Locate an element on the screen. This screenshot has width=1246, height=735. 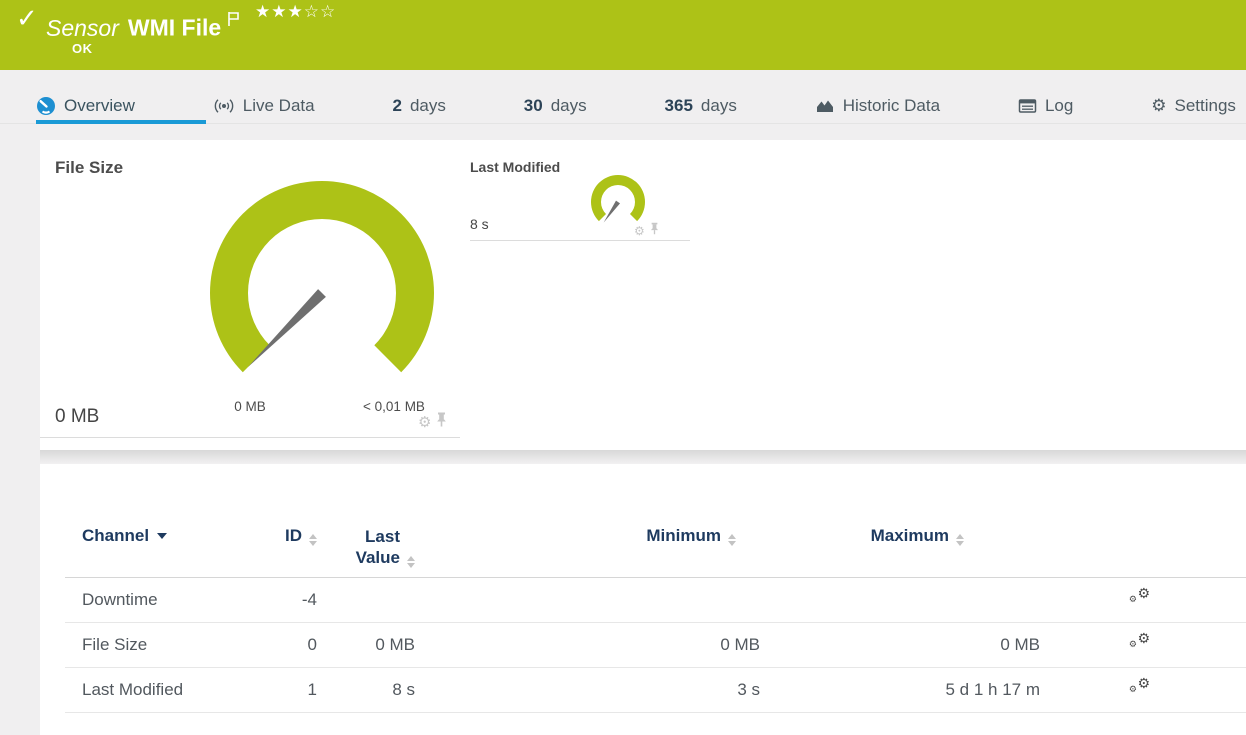
cell-channel: Last Modified is located at coordinates (133, 689).